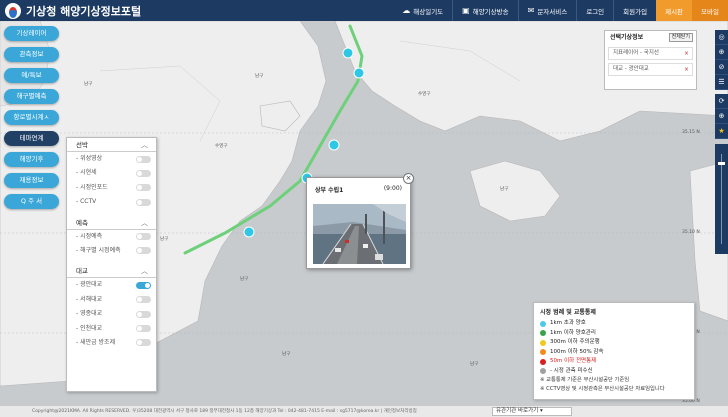  Describe the element at coordinates (484, 10) in the screenshot. I see `nav-broadcast: ▣ 해양기상방송` at that location.